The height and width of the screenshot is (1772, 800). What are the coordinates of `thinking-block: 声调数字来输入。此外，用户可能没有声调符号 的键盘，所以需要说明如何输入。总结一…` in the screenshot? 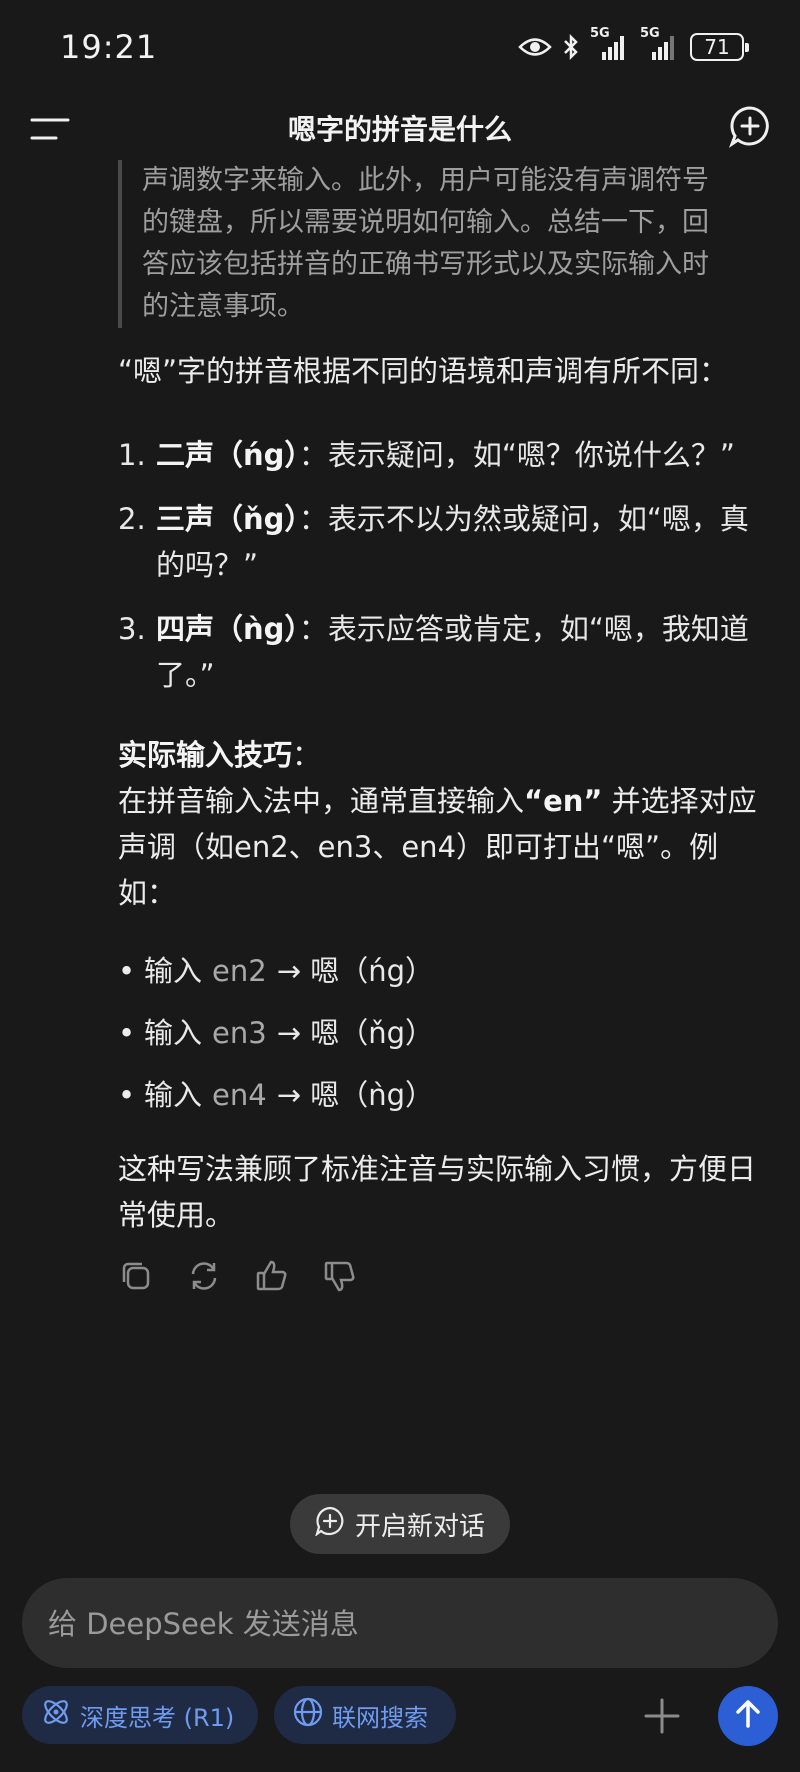 It's located at (445, 244).